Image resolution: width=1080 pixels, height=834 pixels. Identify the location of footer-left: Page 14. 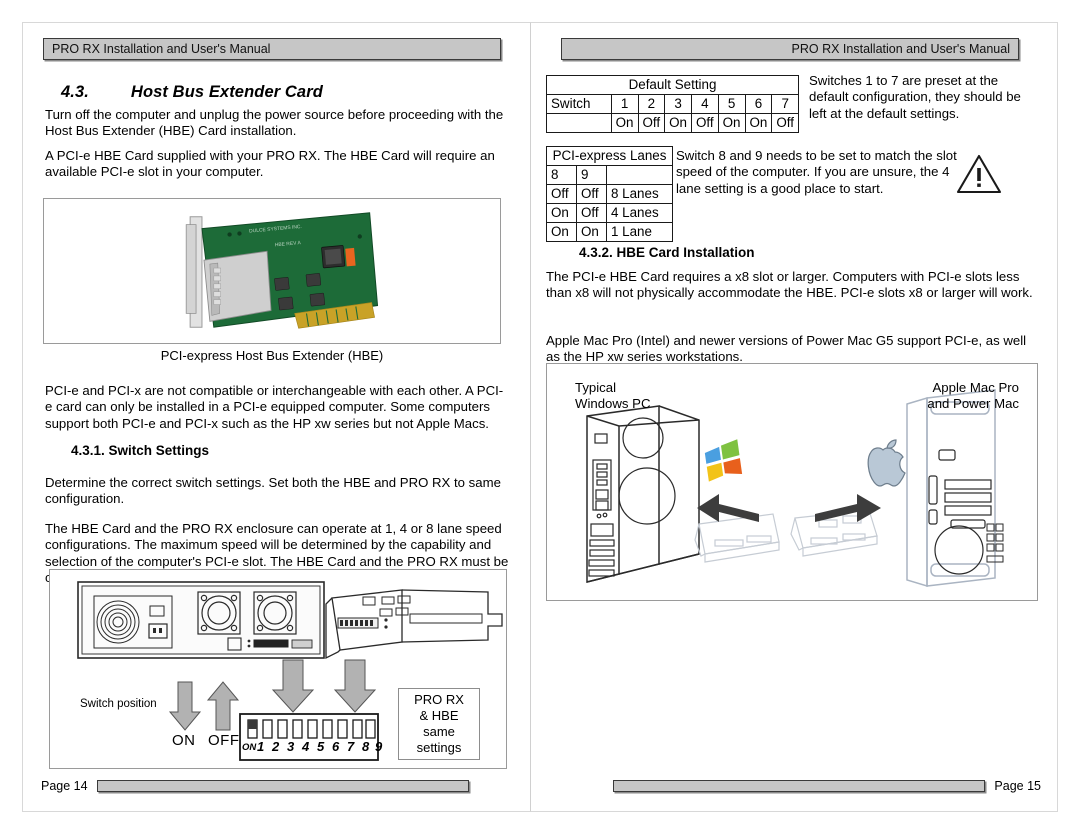
(255, 786).